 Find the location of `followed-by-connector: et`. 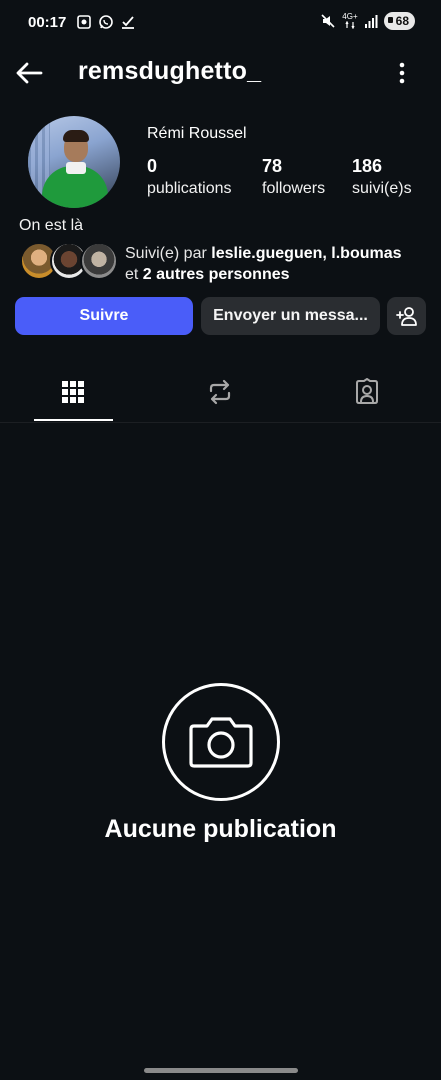

followed-by-connector: et is located at coordinates (134, 274).